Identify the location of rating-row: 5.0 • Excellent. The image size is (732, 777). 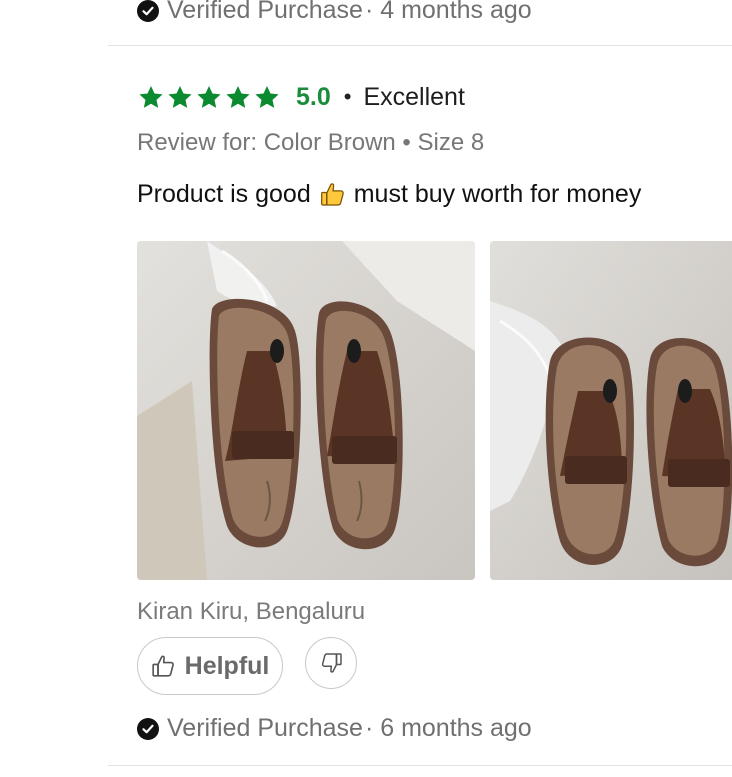
(301, 97).